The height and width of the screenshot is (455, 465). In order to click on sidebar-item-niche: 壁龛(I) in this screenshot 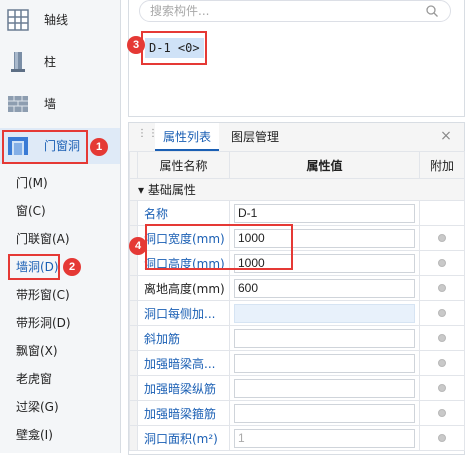, I will do `click(60, 435)`.